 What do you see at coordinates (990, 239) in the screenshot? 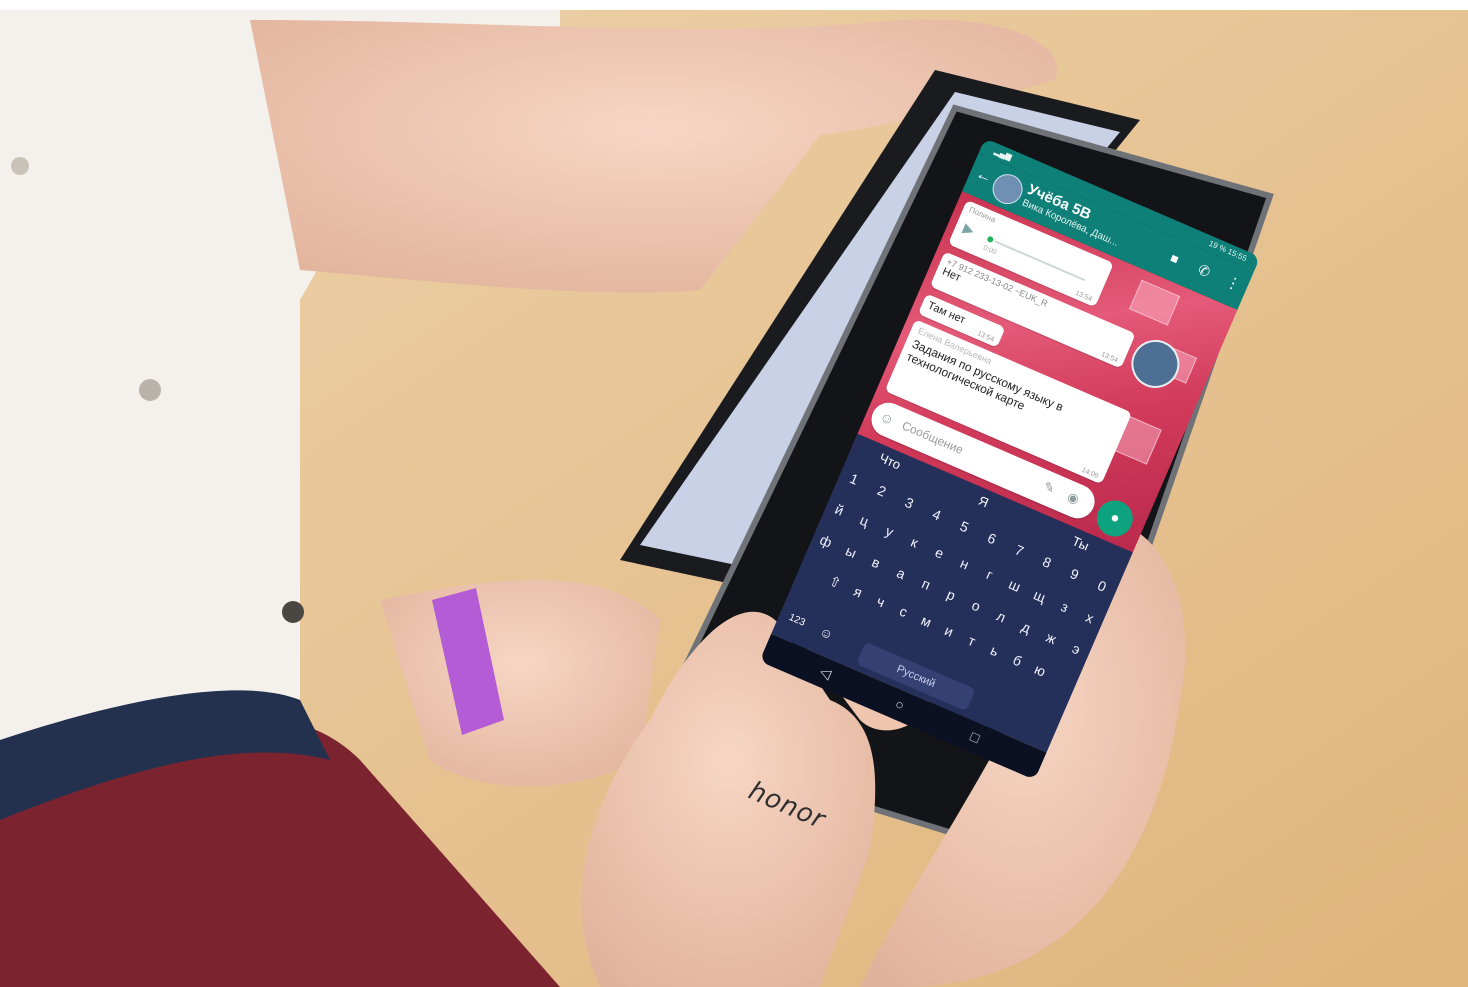
I see `playback-dot` at bounding box center [990, 239].